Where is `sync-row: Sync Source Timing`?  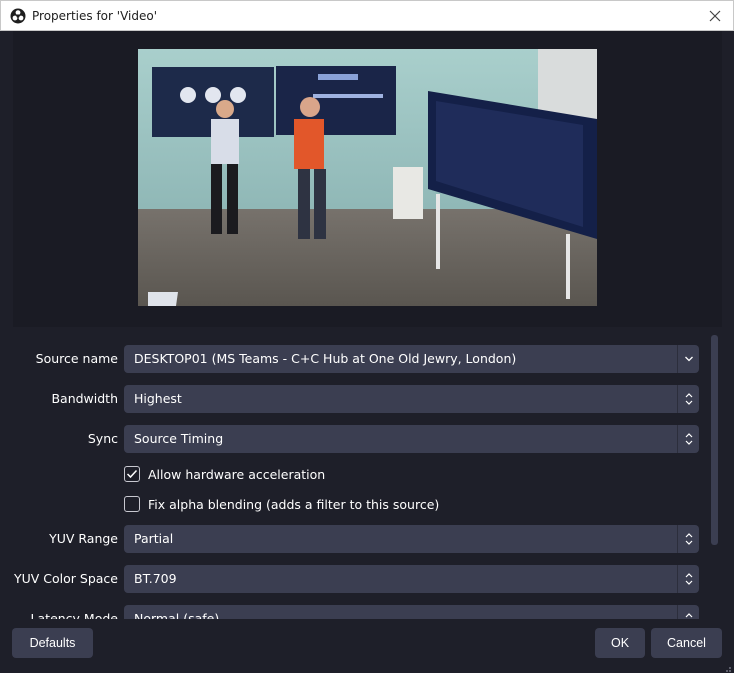
sync-row: Sync Source Timing is located at coordinates (360, 439).